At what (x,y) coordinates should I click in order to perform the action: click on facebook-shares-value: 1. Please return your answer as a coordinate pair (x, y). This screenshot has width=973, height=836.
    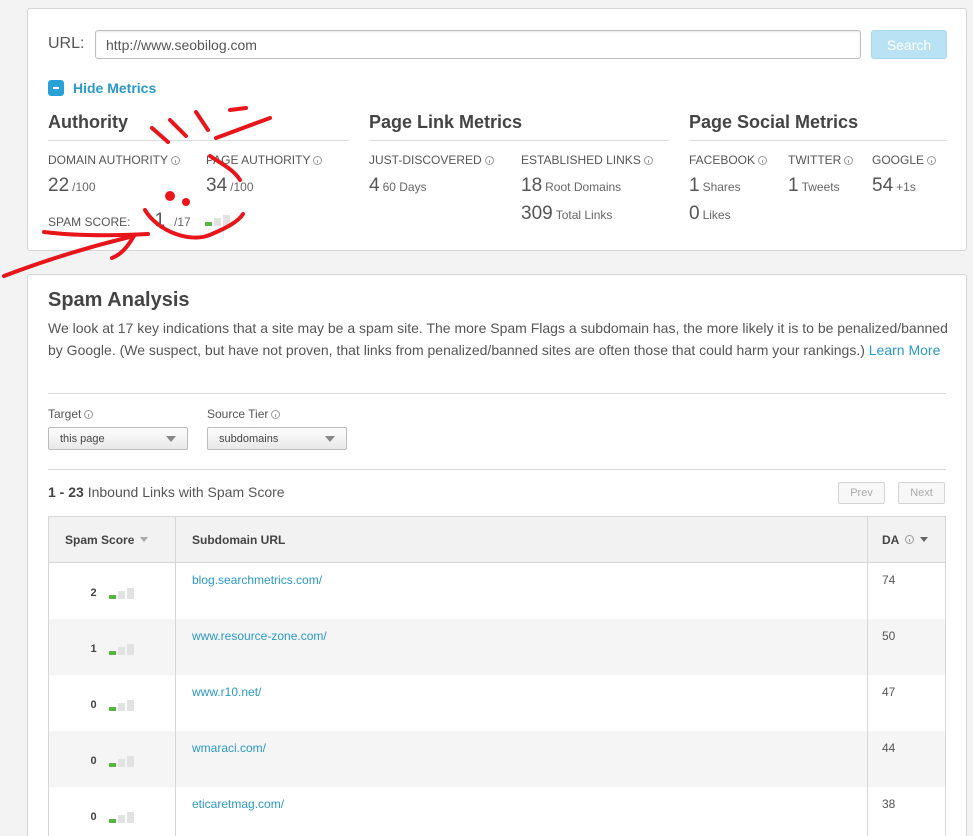
    Looking at the image, I should click on (694, 185).